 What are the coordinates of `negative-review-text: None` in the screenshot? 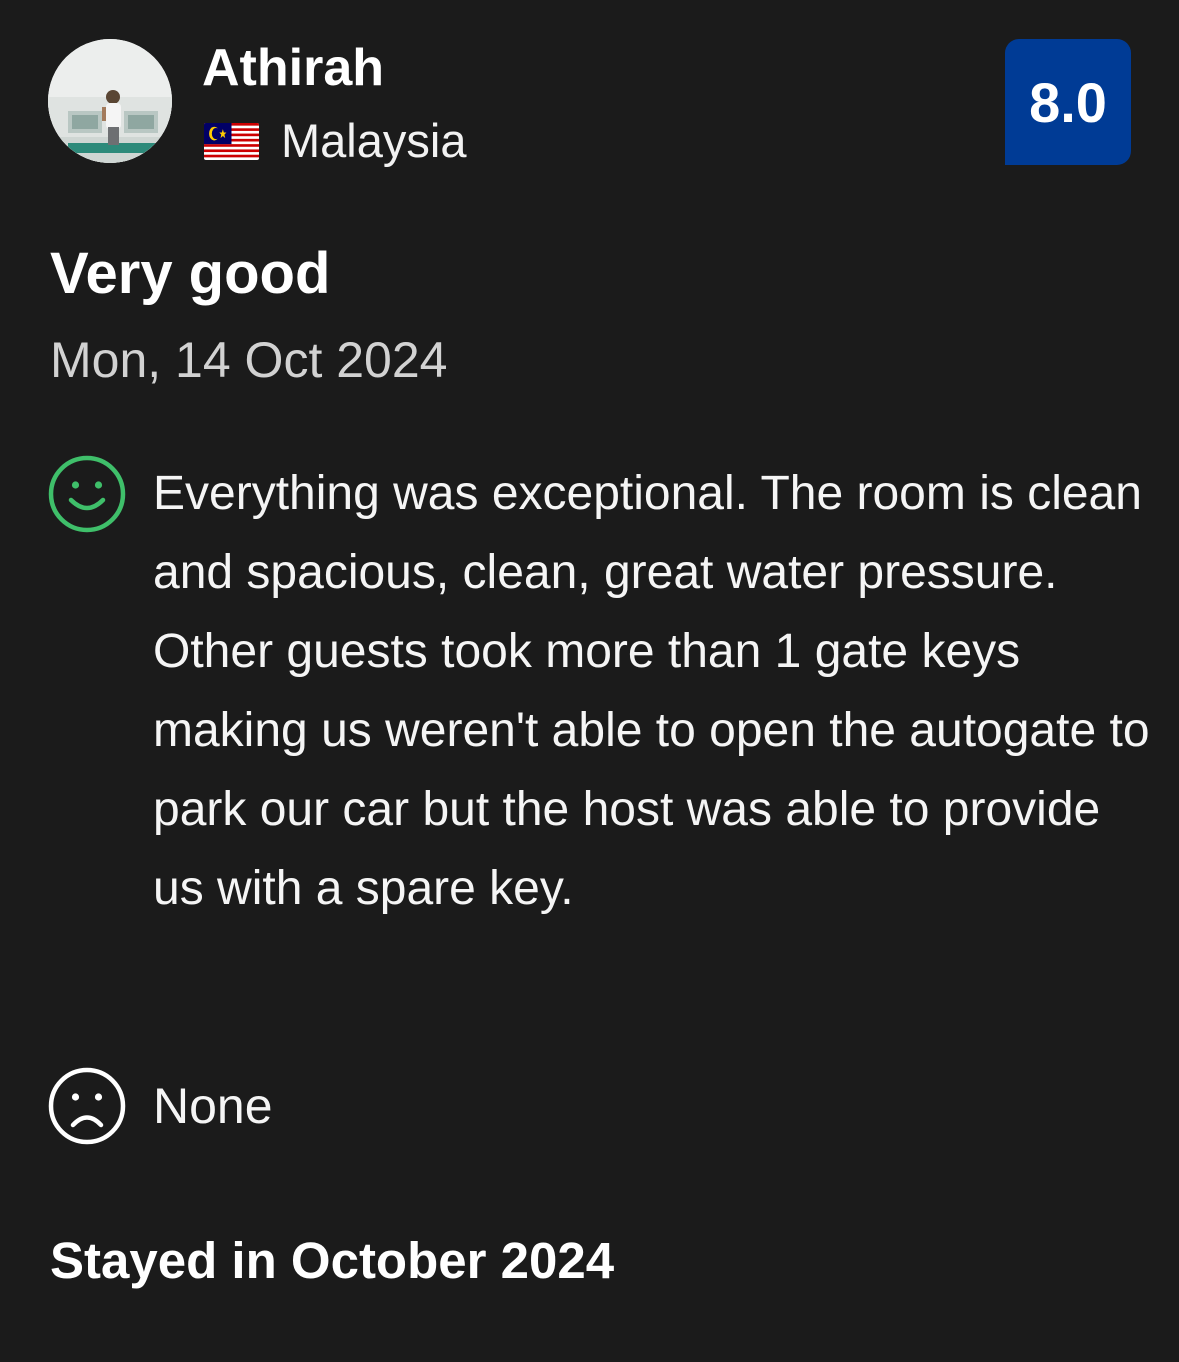 It's located at (213, 1106).